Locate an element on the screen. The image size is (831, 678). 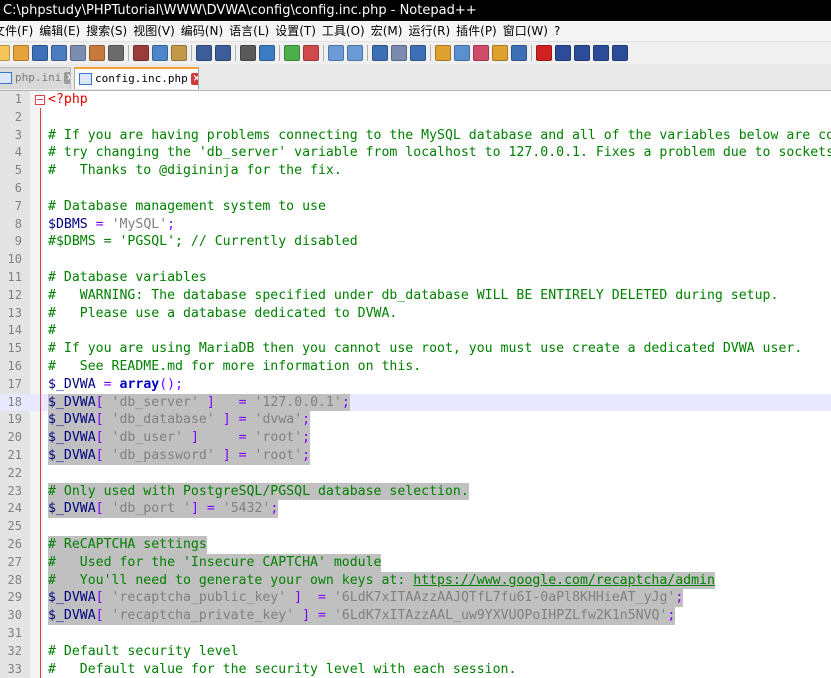
menu-item: 设置(T) is located at coordinates (296, 31).